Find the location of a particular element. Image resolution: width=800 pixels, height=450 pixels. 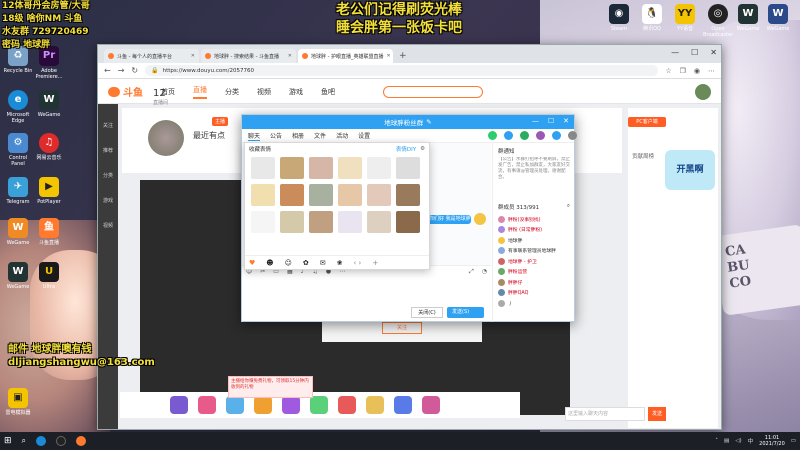

chevron-up-icon: ˄ is located at coordinates (716, 441).